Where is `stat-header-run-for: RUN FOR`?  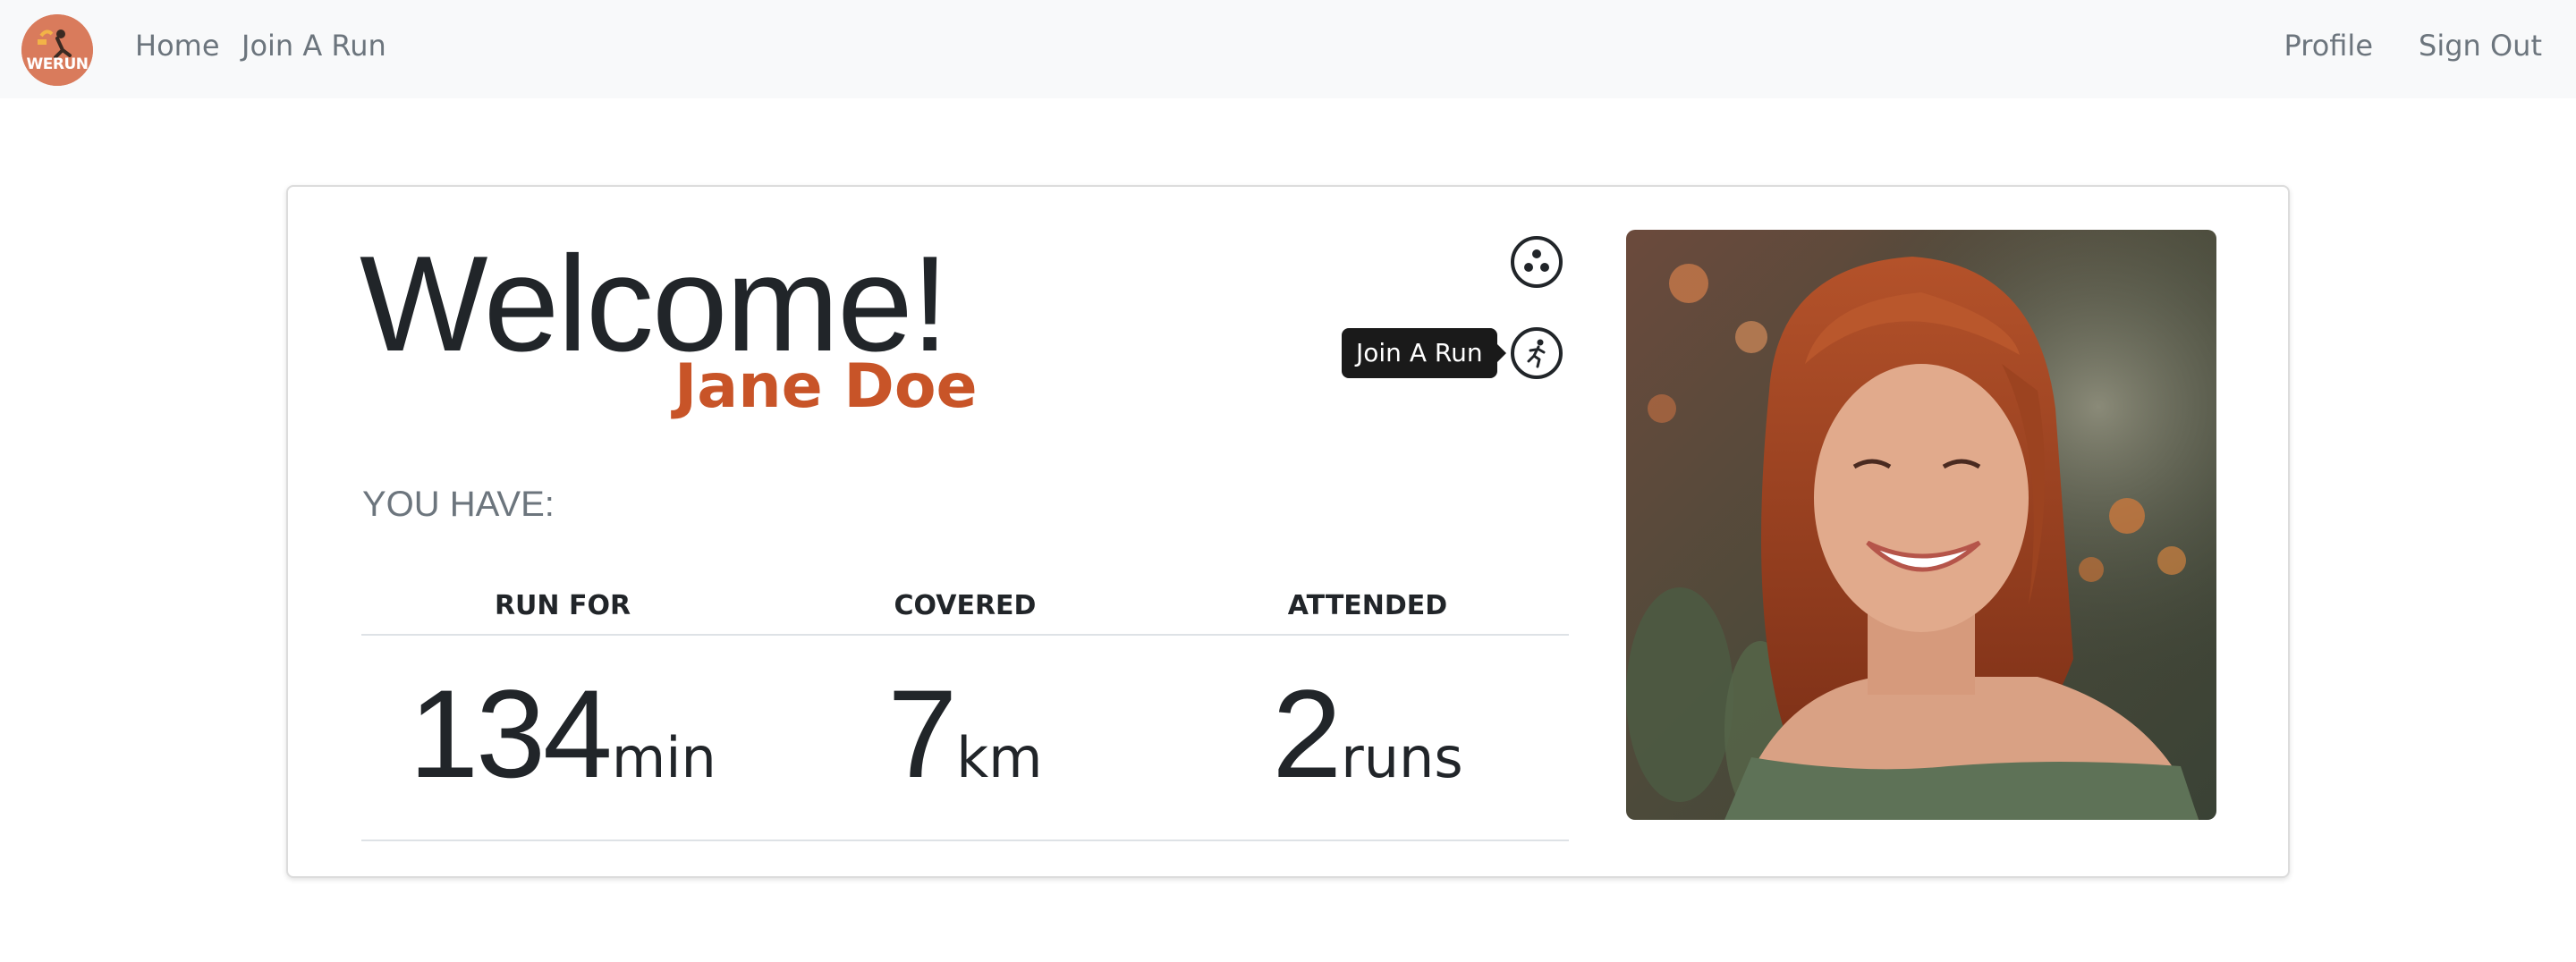 stat-header-run-for: RUN FOR is located at coordinates (562, 605).